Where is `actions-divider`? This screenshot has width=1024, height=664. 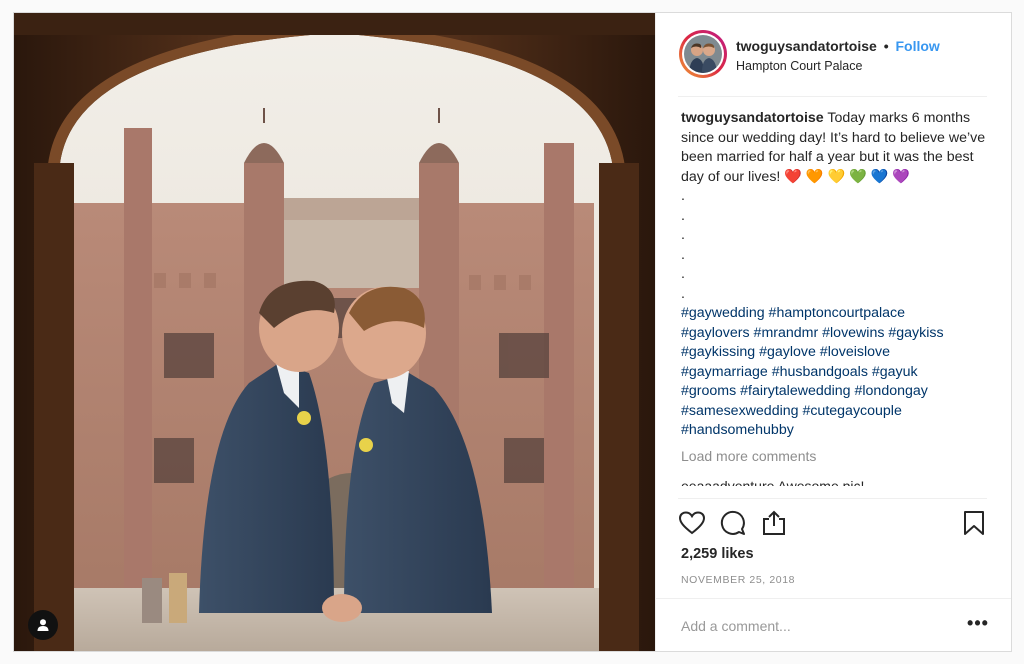
actions-divider is located at coordinates (832, 498).